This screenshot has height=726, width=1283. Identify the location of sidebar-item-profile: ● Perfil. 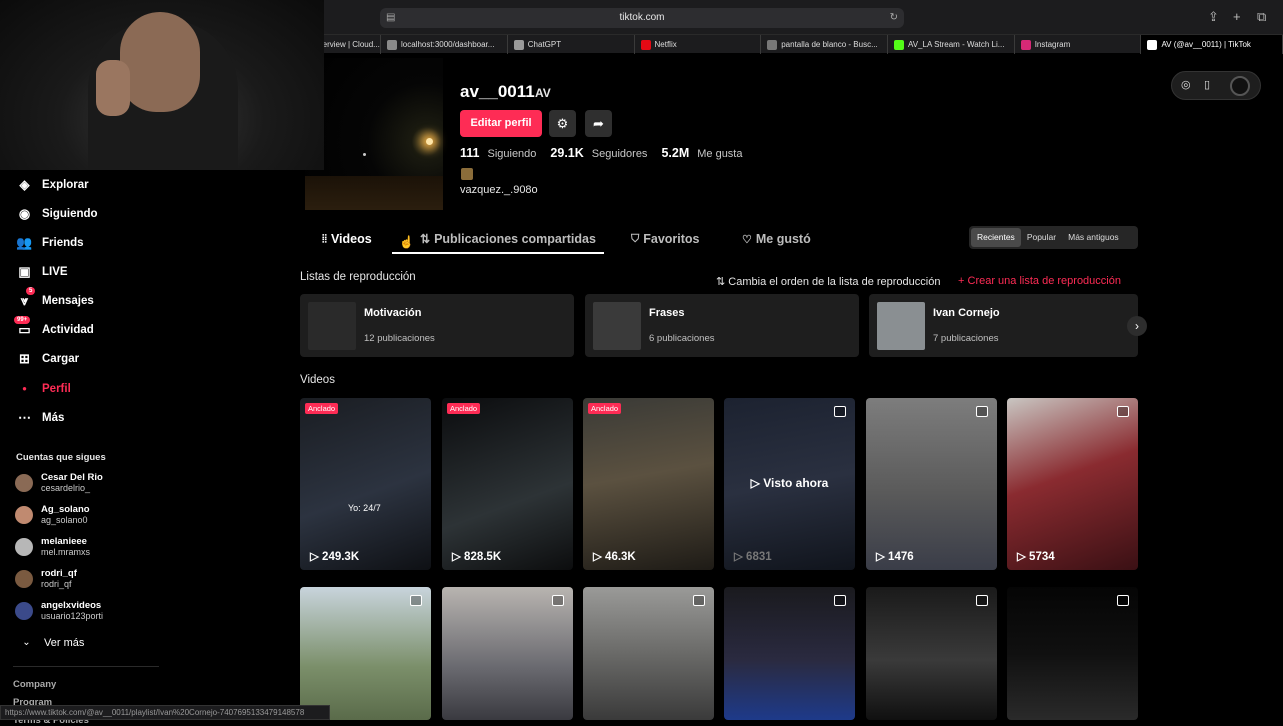
(43, 388).